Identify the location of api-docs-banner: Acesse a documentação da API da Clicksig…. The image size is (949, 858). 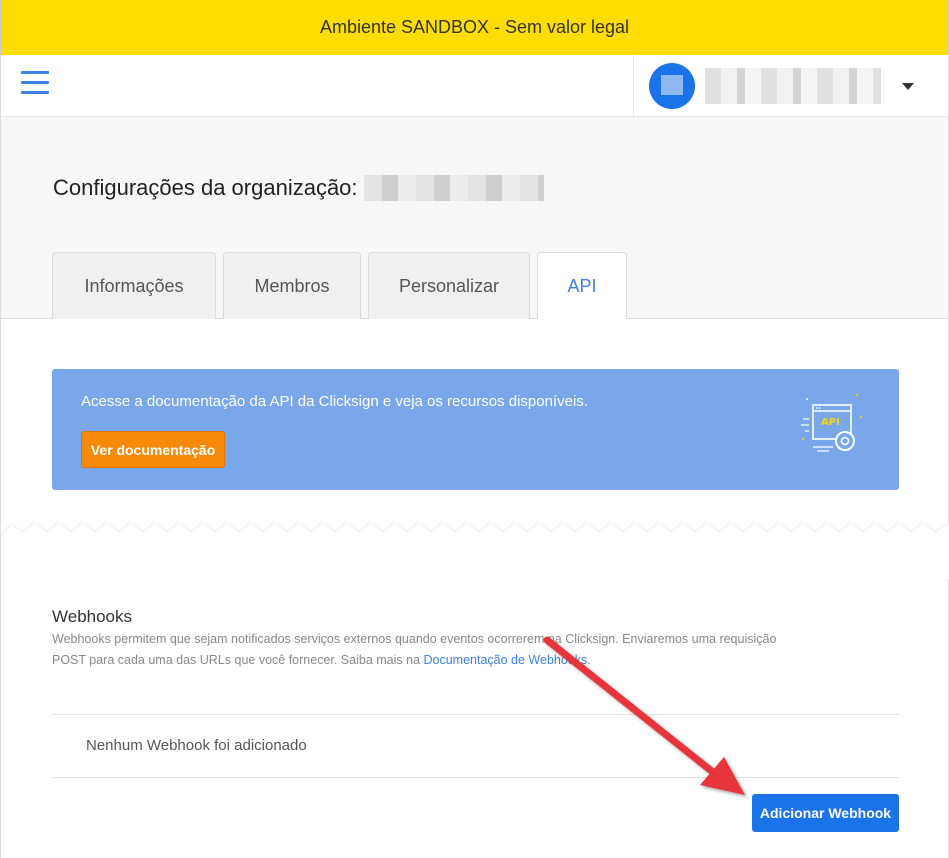
(475, 429).